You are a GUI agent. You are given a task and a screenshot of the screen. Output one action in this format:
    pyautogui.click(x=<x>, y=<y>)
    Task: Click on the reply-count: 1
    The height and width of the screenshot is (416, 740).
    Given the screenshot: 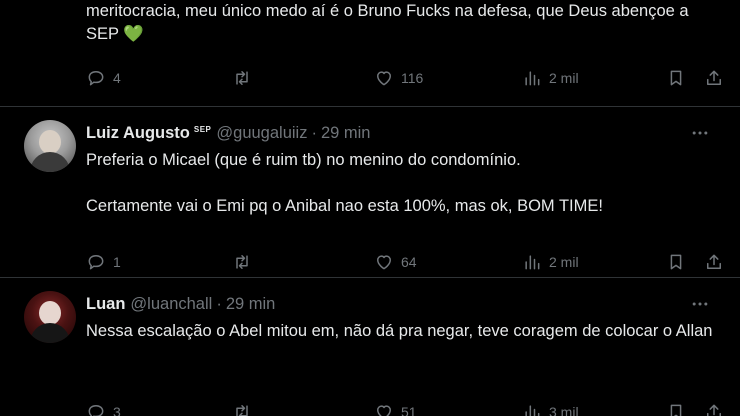 What is the action you would take?
    pyautogui.click(x=117, y=262)
    